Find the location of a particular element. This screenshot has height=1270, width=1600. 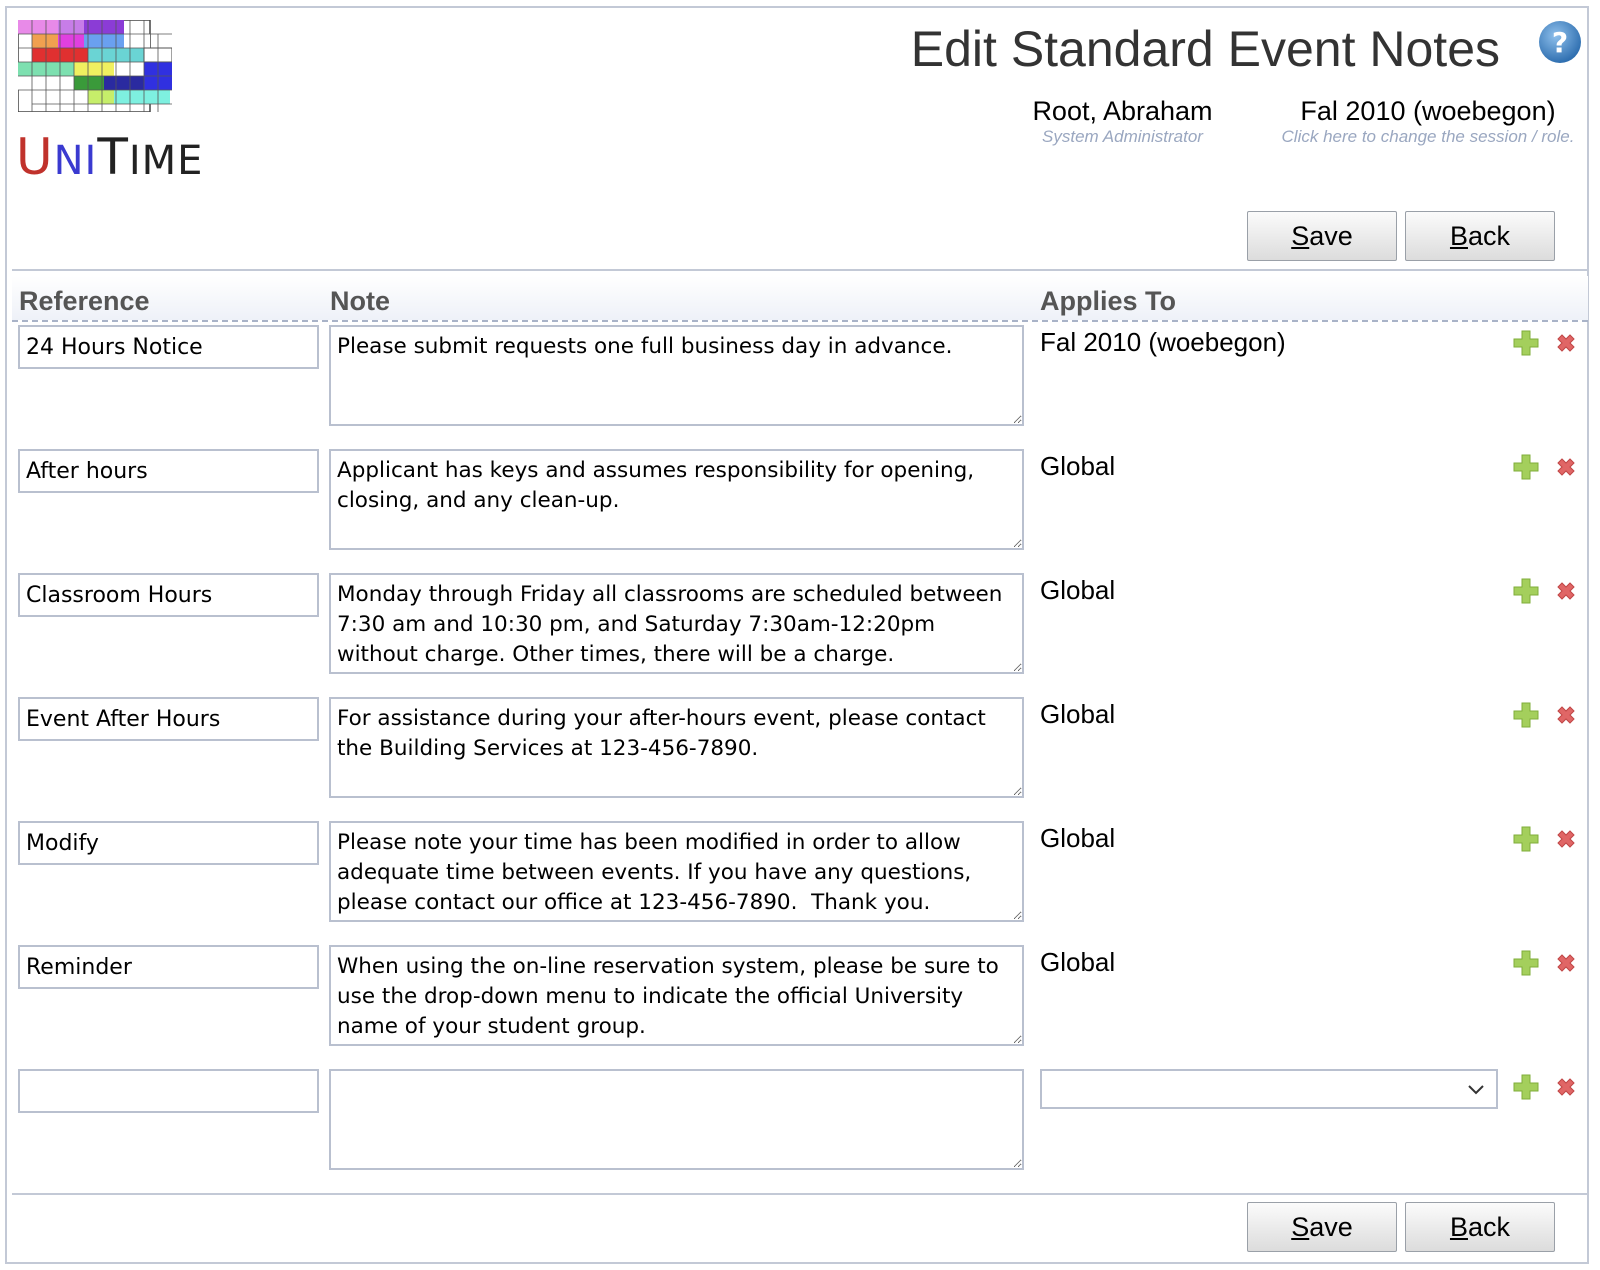

logo-wordmark: UNITIME is located at coordinates (110, 157).